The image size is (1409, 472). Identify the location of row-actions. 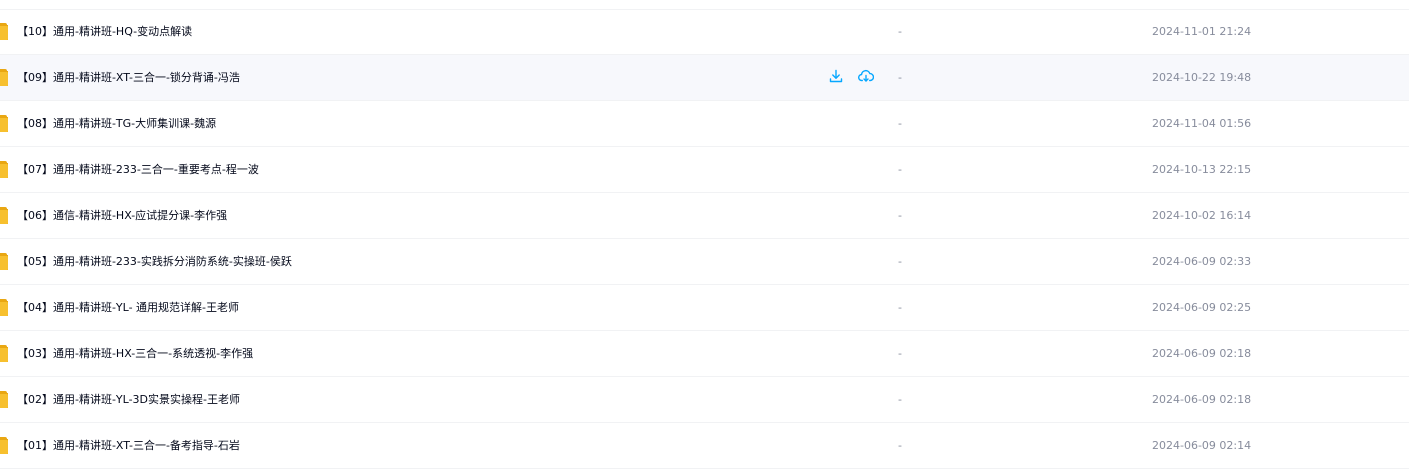
(851, 76).